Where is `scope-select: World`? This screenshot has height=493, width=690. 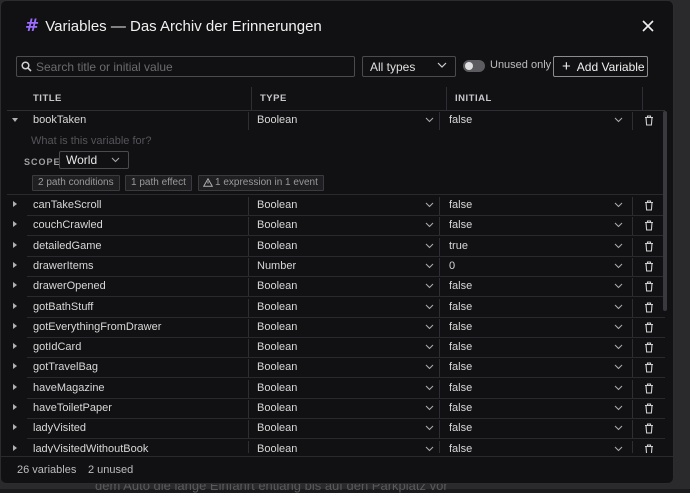 scope-select: World is located at coordinates (94, 160).